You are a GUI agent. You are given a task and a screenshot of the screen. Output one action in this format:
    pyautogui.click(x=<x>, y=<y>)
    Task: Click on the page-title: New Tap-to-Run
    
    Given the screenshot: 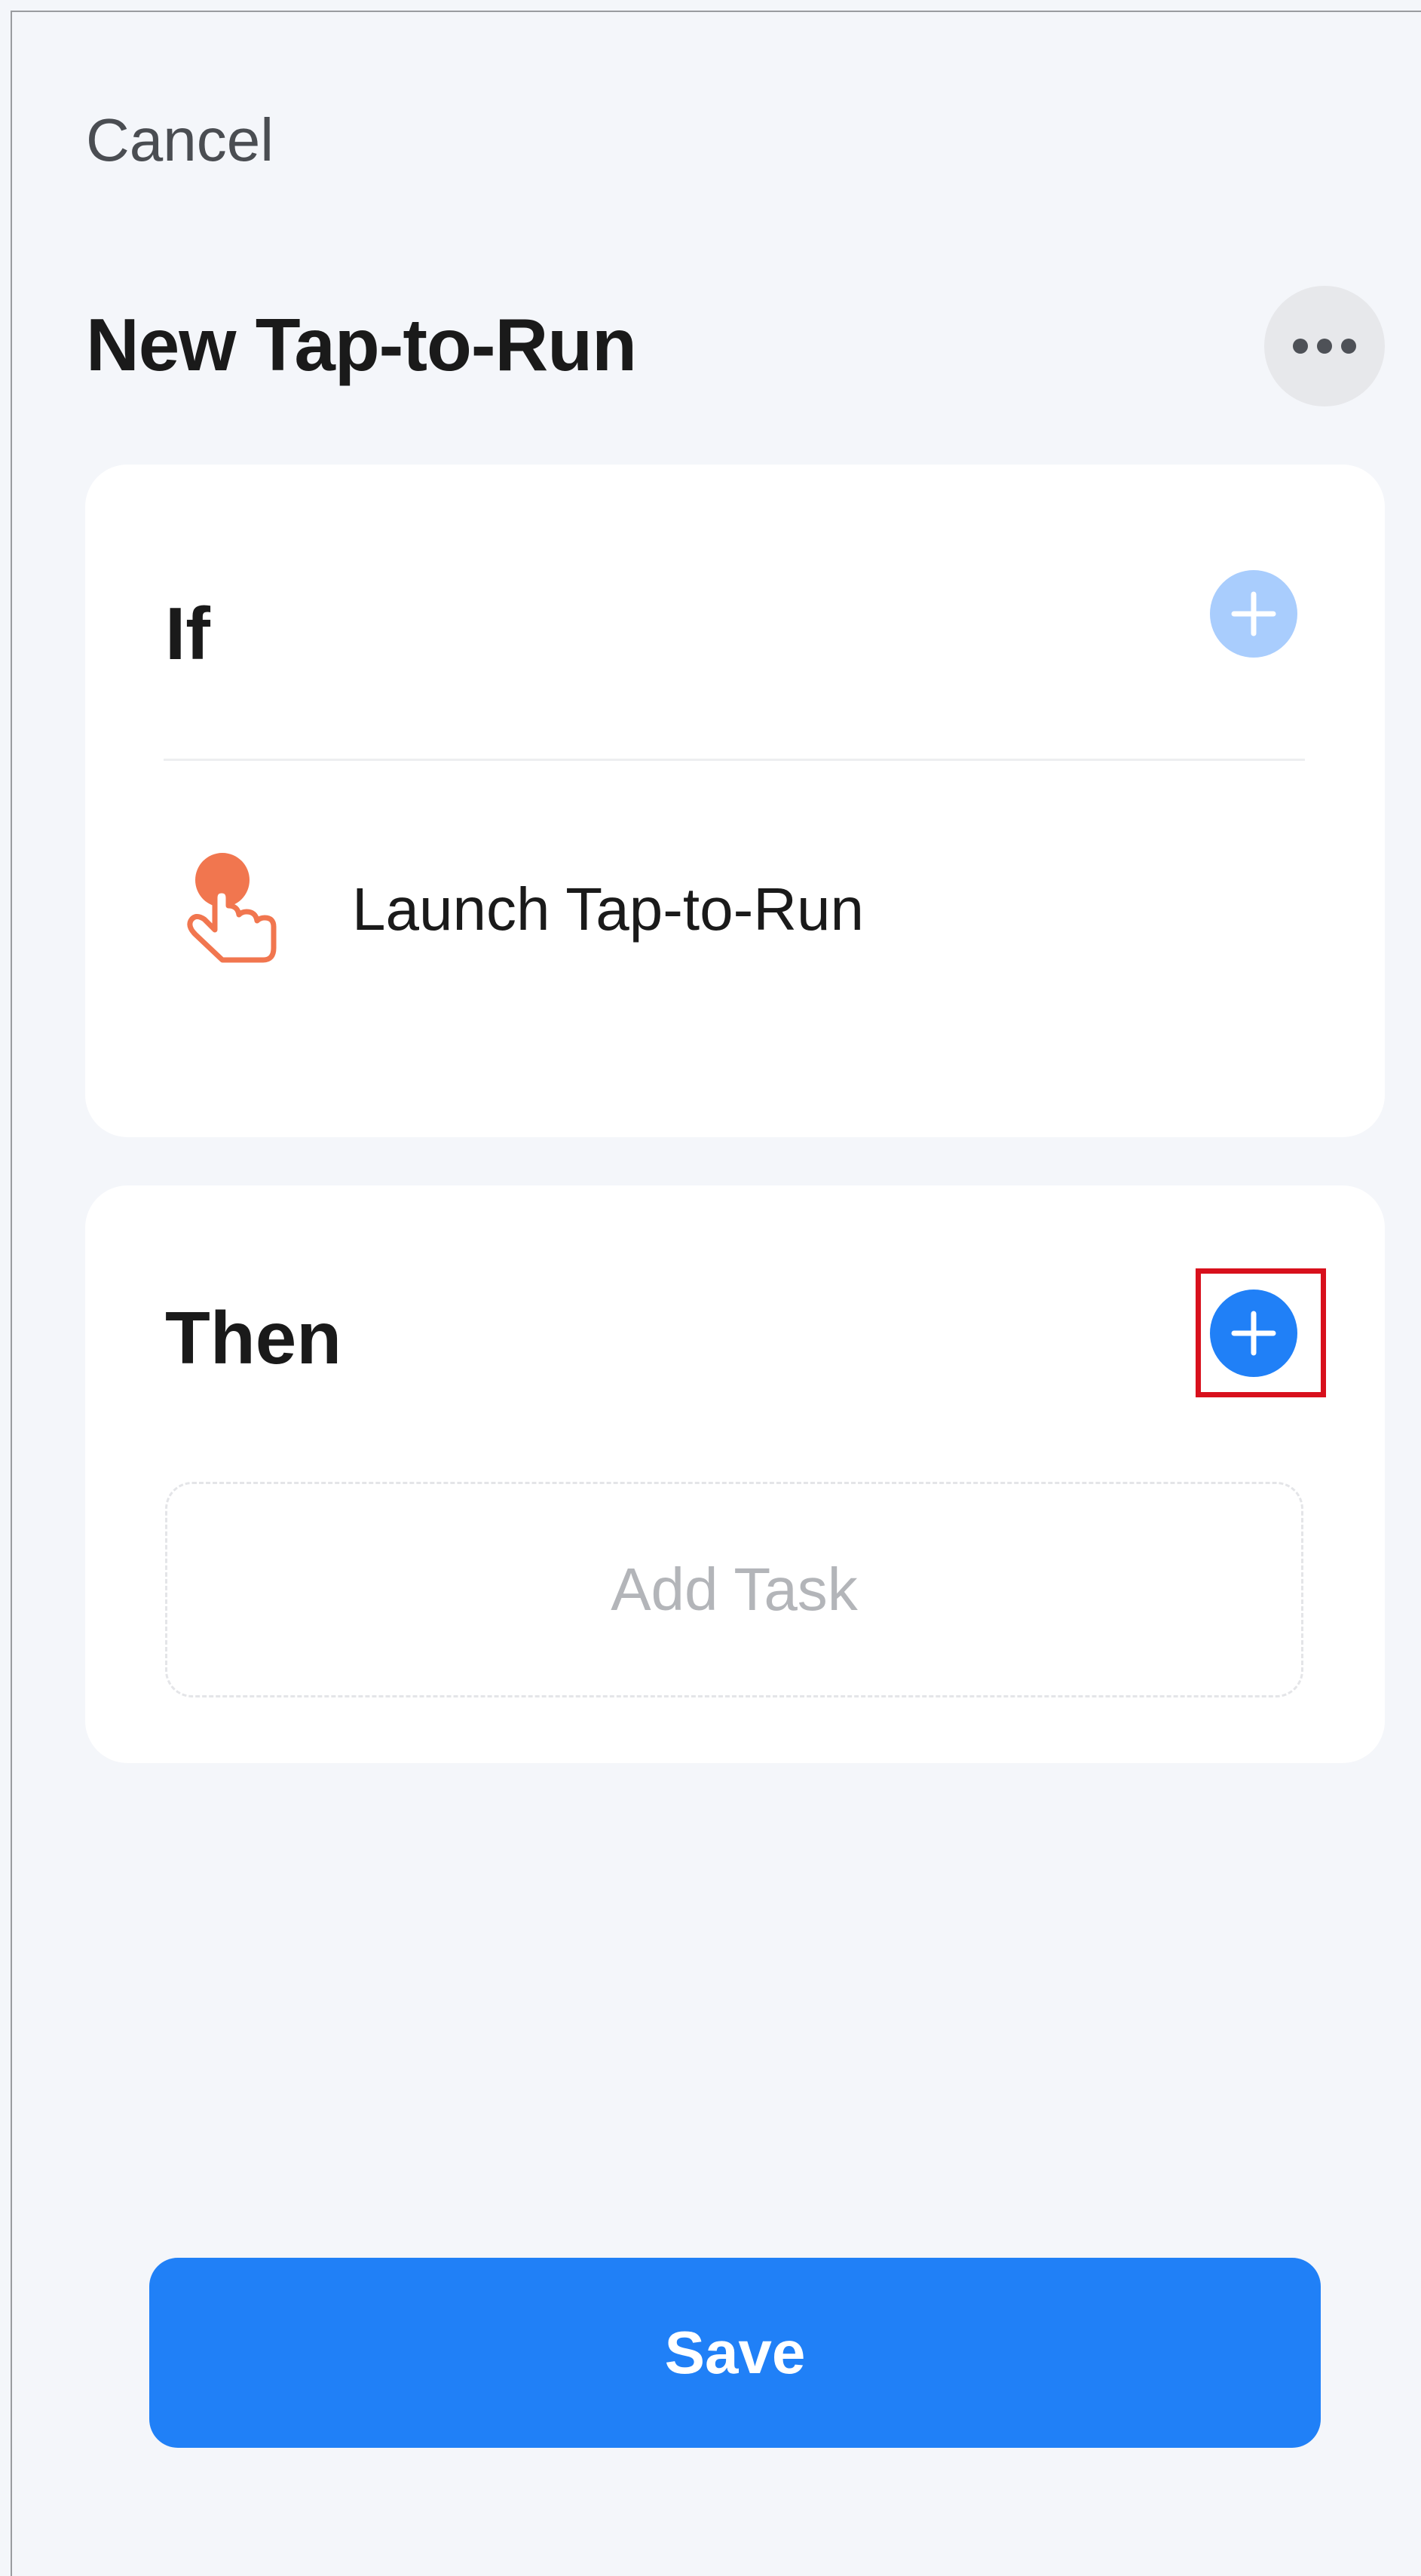 What is the action you would take?
    pyautogui.click(x=361, y=344)
    